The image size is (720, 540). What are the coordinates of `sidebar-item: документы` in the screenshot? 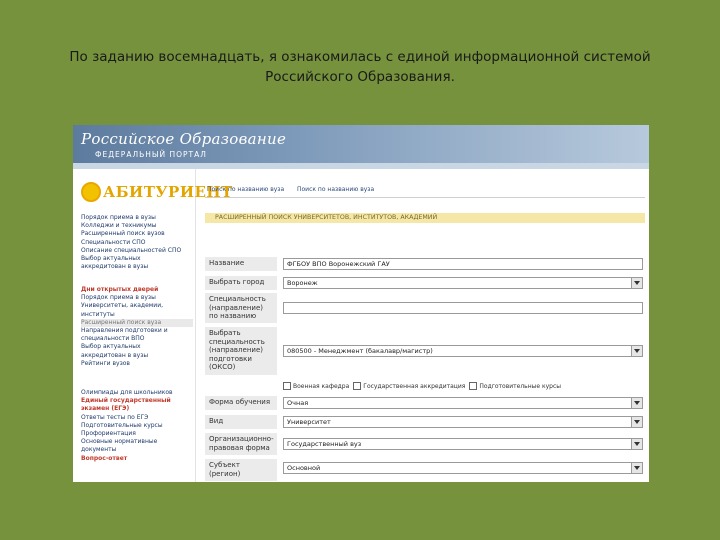 It's located at (137, 450).